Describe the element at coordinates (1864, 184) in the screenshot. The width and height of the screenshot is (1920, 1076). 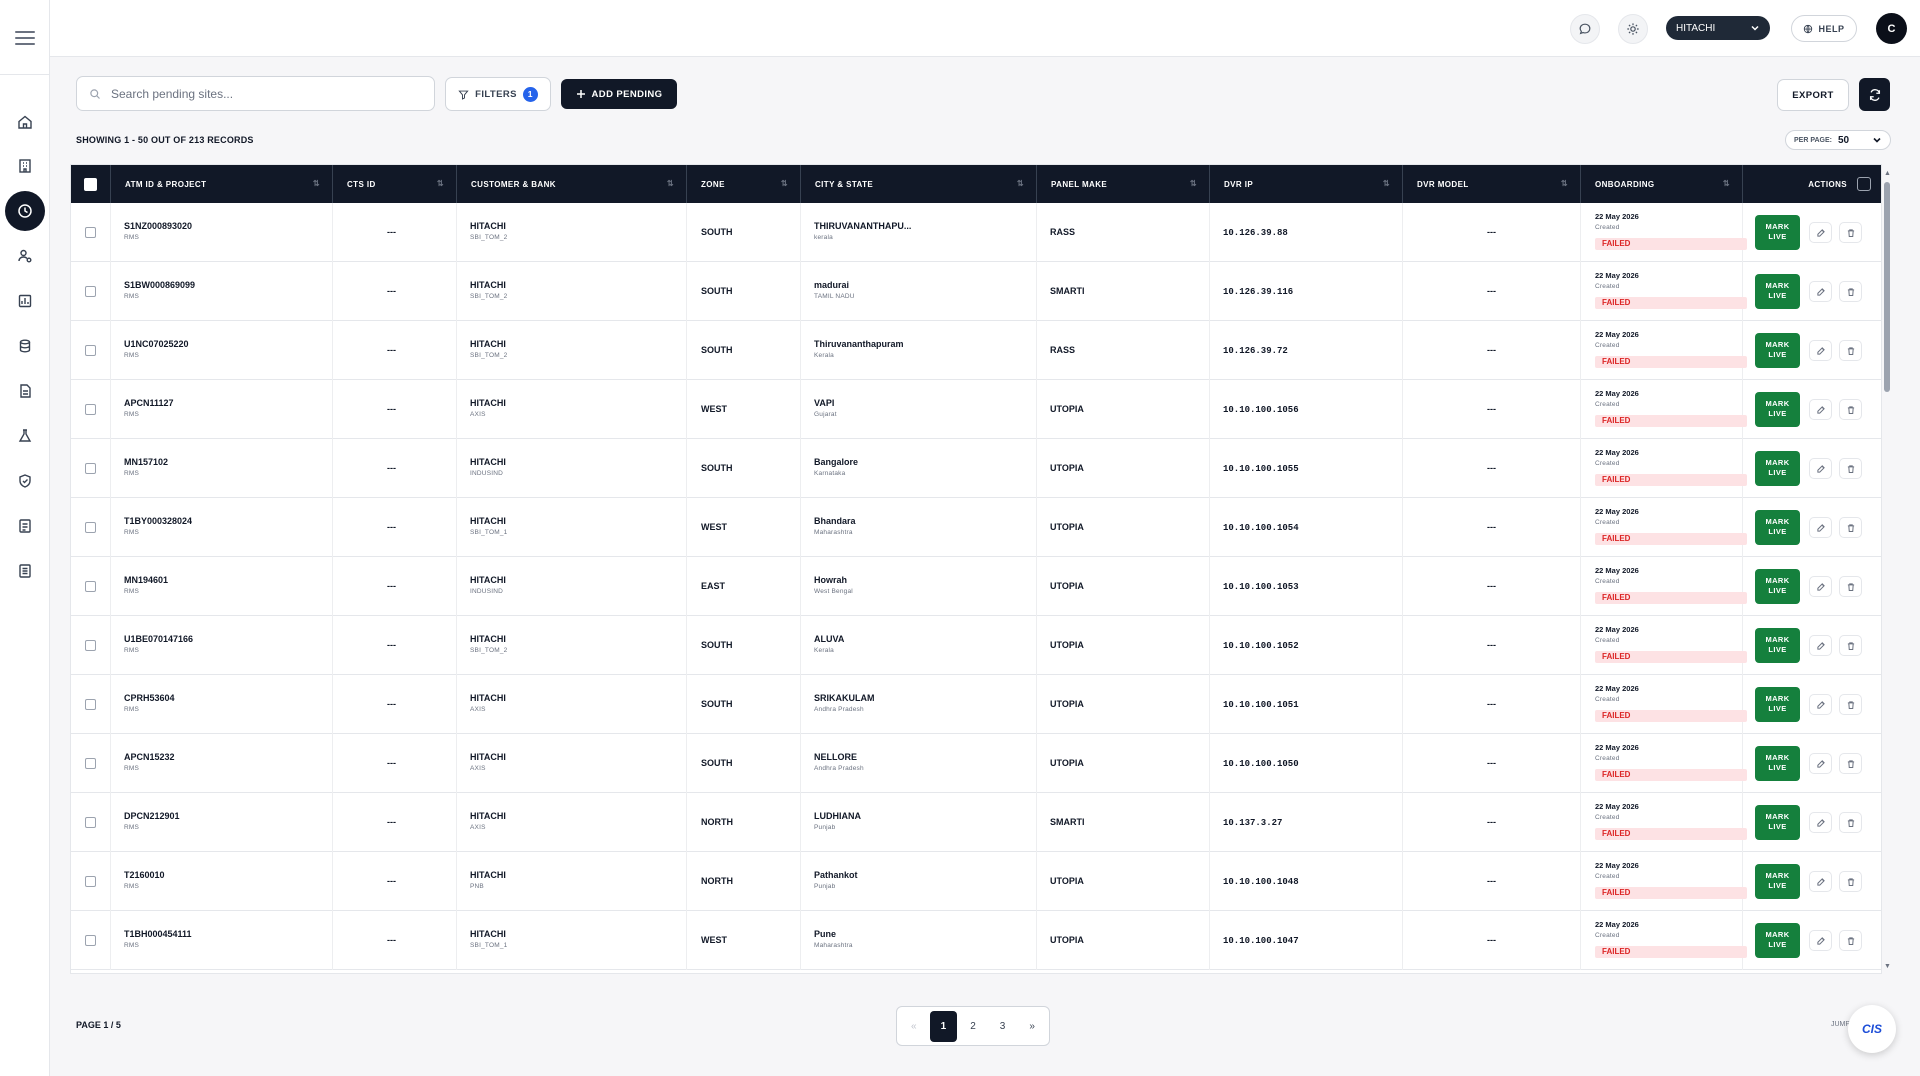
I see `column-settings-icon` at that location.